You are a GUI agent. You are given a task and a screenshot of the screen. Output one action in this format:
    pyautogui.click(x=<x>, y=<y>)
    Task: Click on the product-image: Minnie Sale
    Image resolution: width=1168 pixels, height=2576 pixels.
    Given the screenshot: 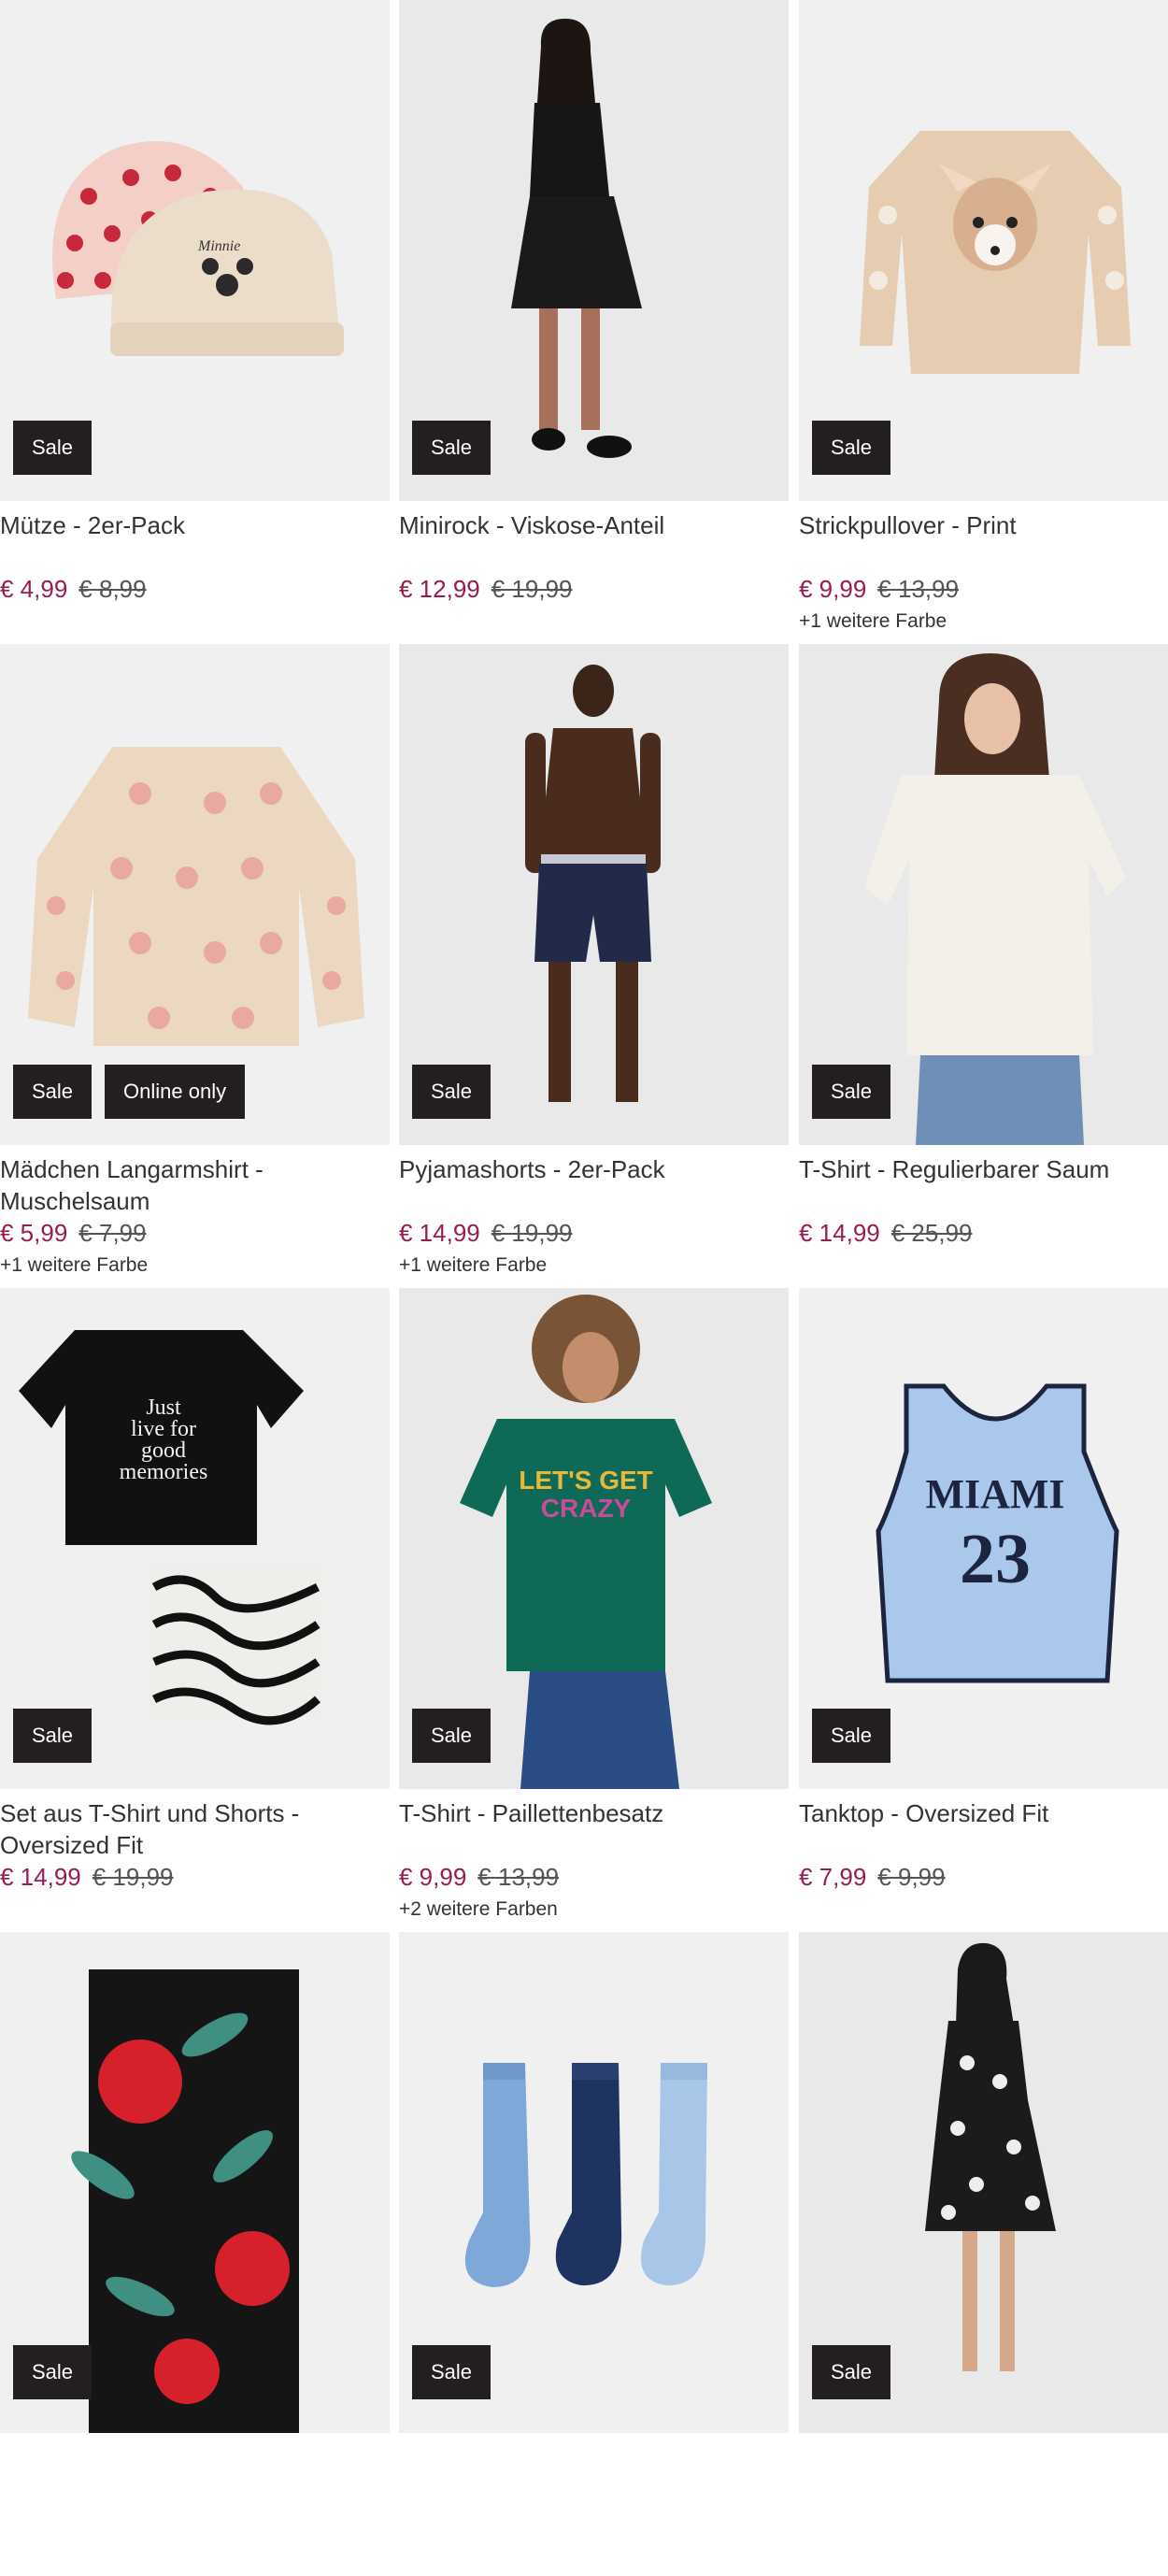 What is the action you would take?
    pyautogui.click(x=195, y=250)
    